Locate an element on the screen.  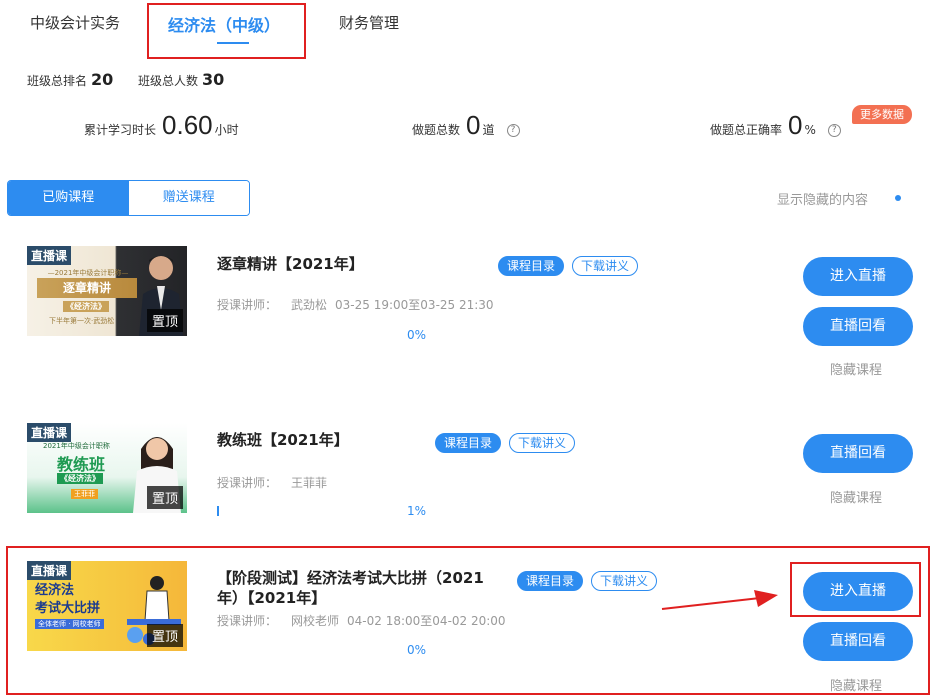
class-total-label: 班级总人数 is located at coordinates (168, 81).